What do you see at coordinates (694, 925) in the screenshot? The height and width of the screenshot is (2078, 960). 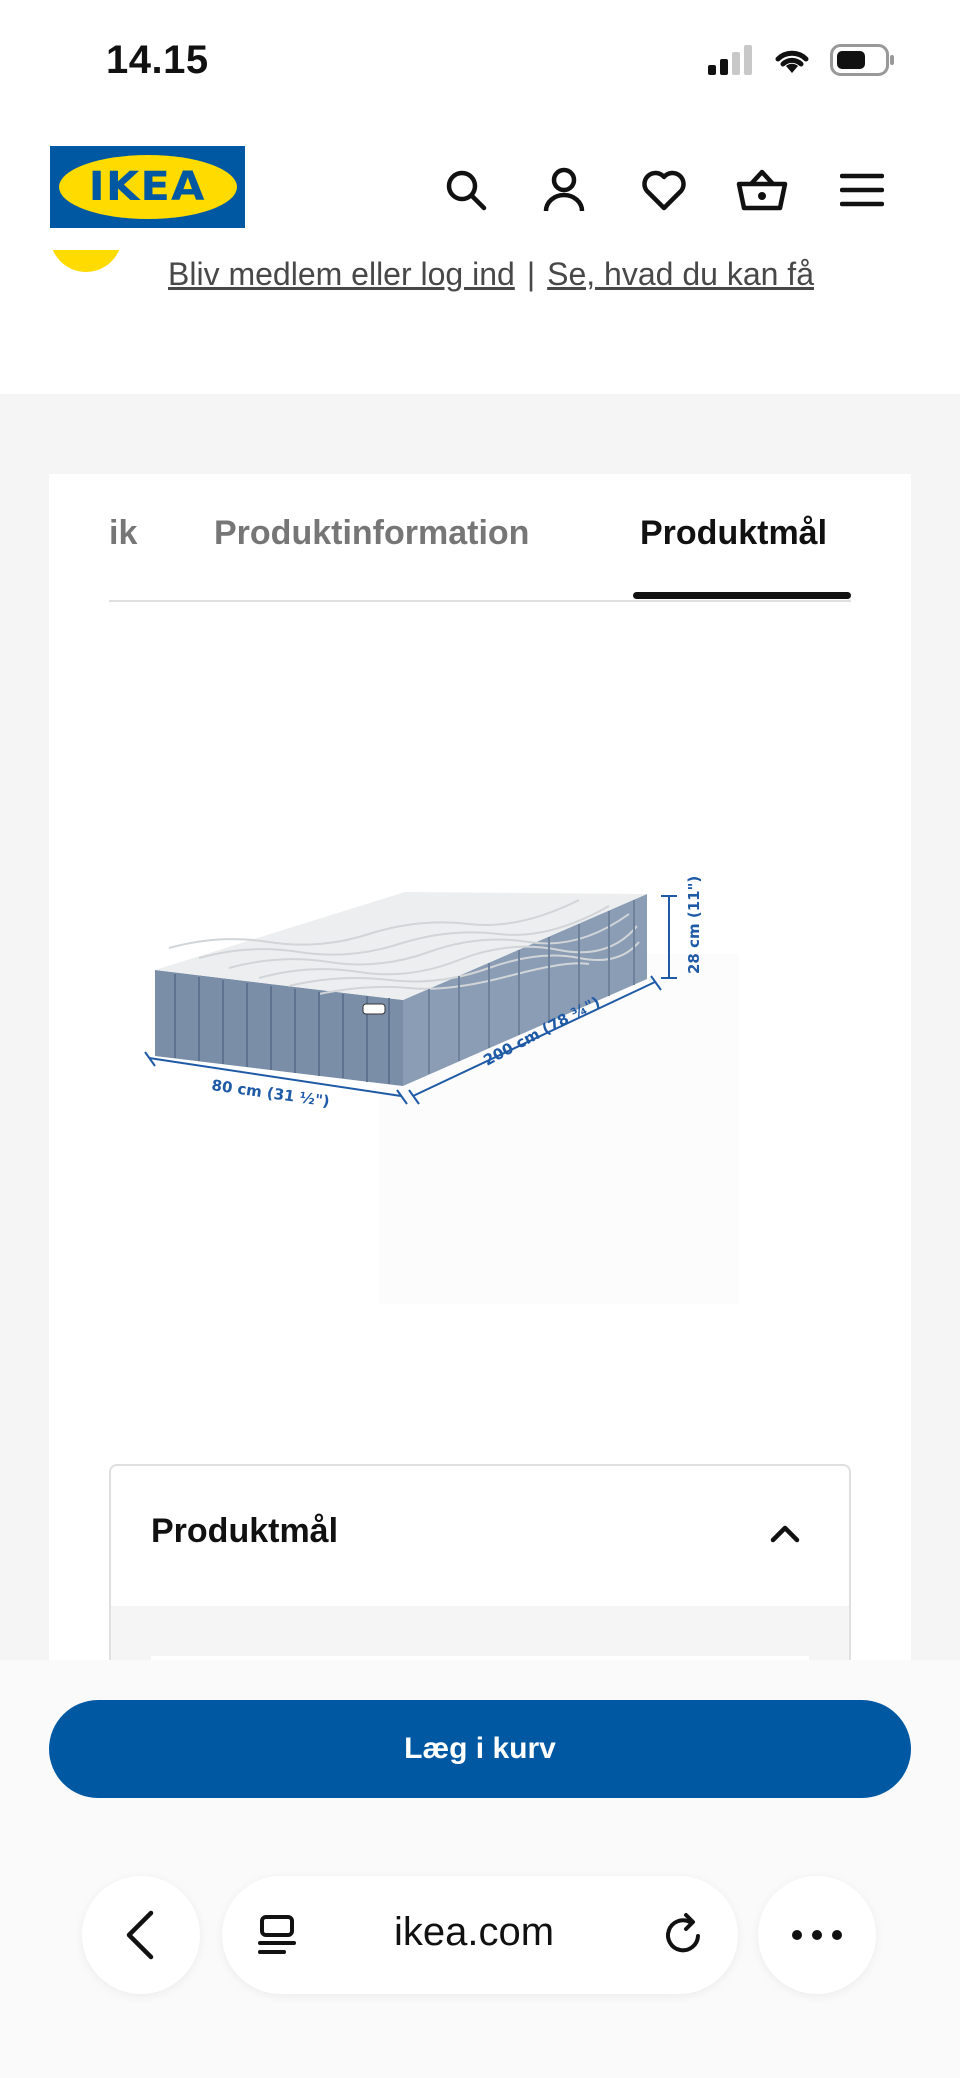 I see `height-dimension-label: 28 cm (11")` at bounding box center [694, 925].